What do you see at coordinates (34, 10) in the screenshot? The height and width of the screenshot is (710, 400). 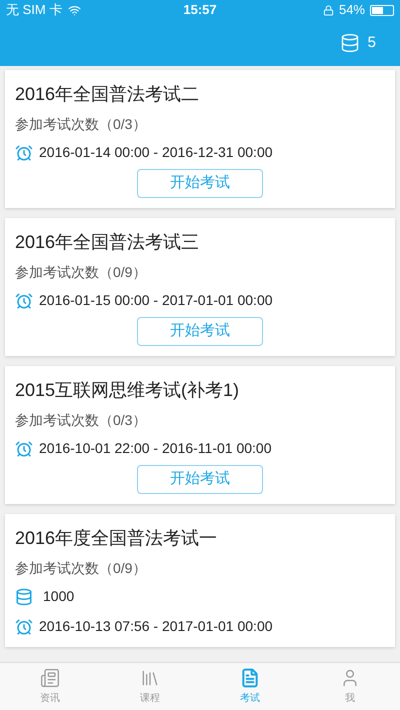 I see `carrier-text: 无 SIM 卡` at bounding box center [34, 10].